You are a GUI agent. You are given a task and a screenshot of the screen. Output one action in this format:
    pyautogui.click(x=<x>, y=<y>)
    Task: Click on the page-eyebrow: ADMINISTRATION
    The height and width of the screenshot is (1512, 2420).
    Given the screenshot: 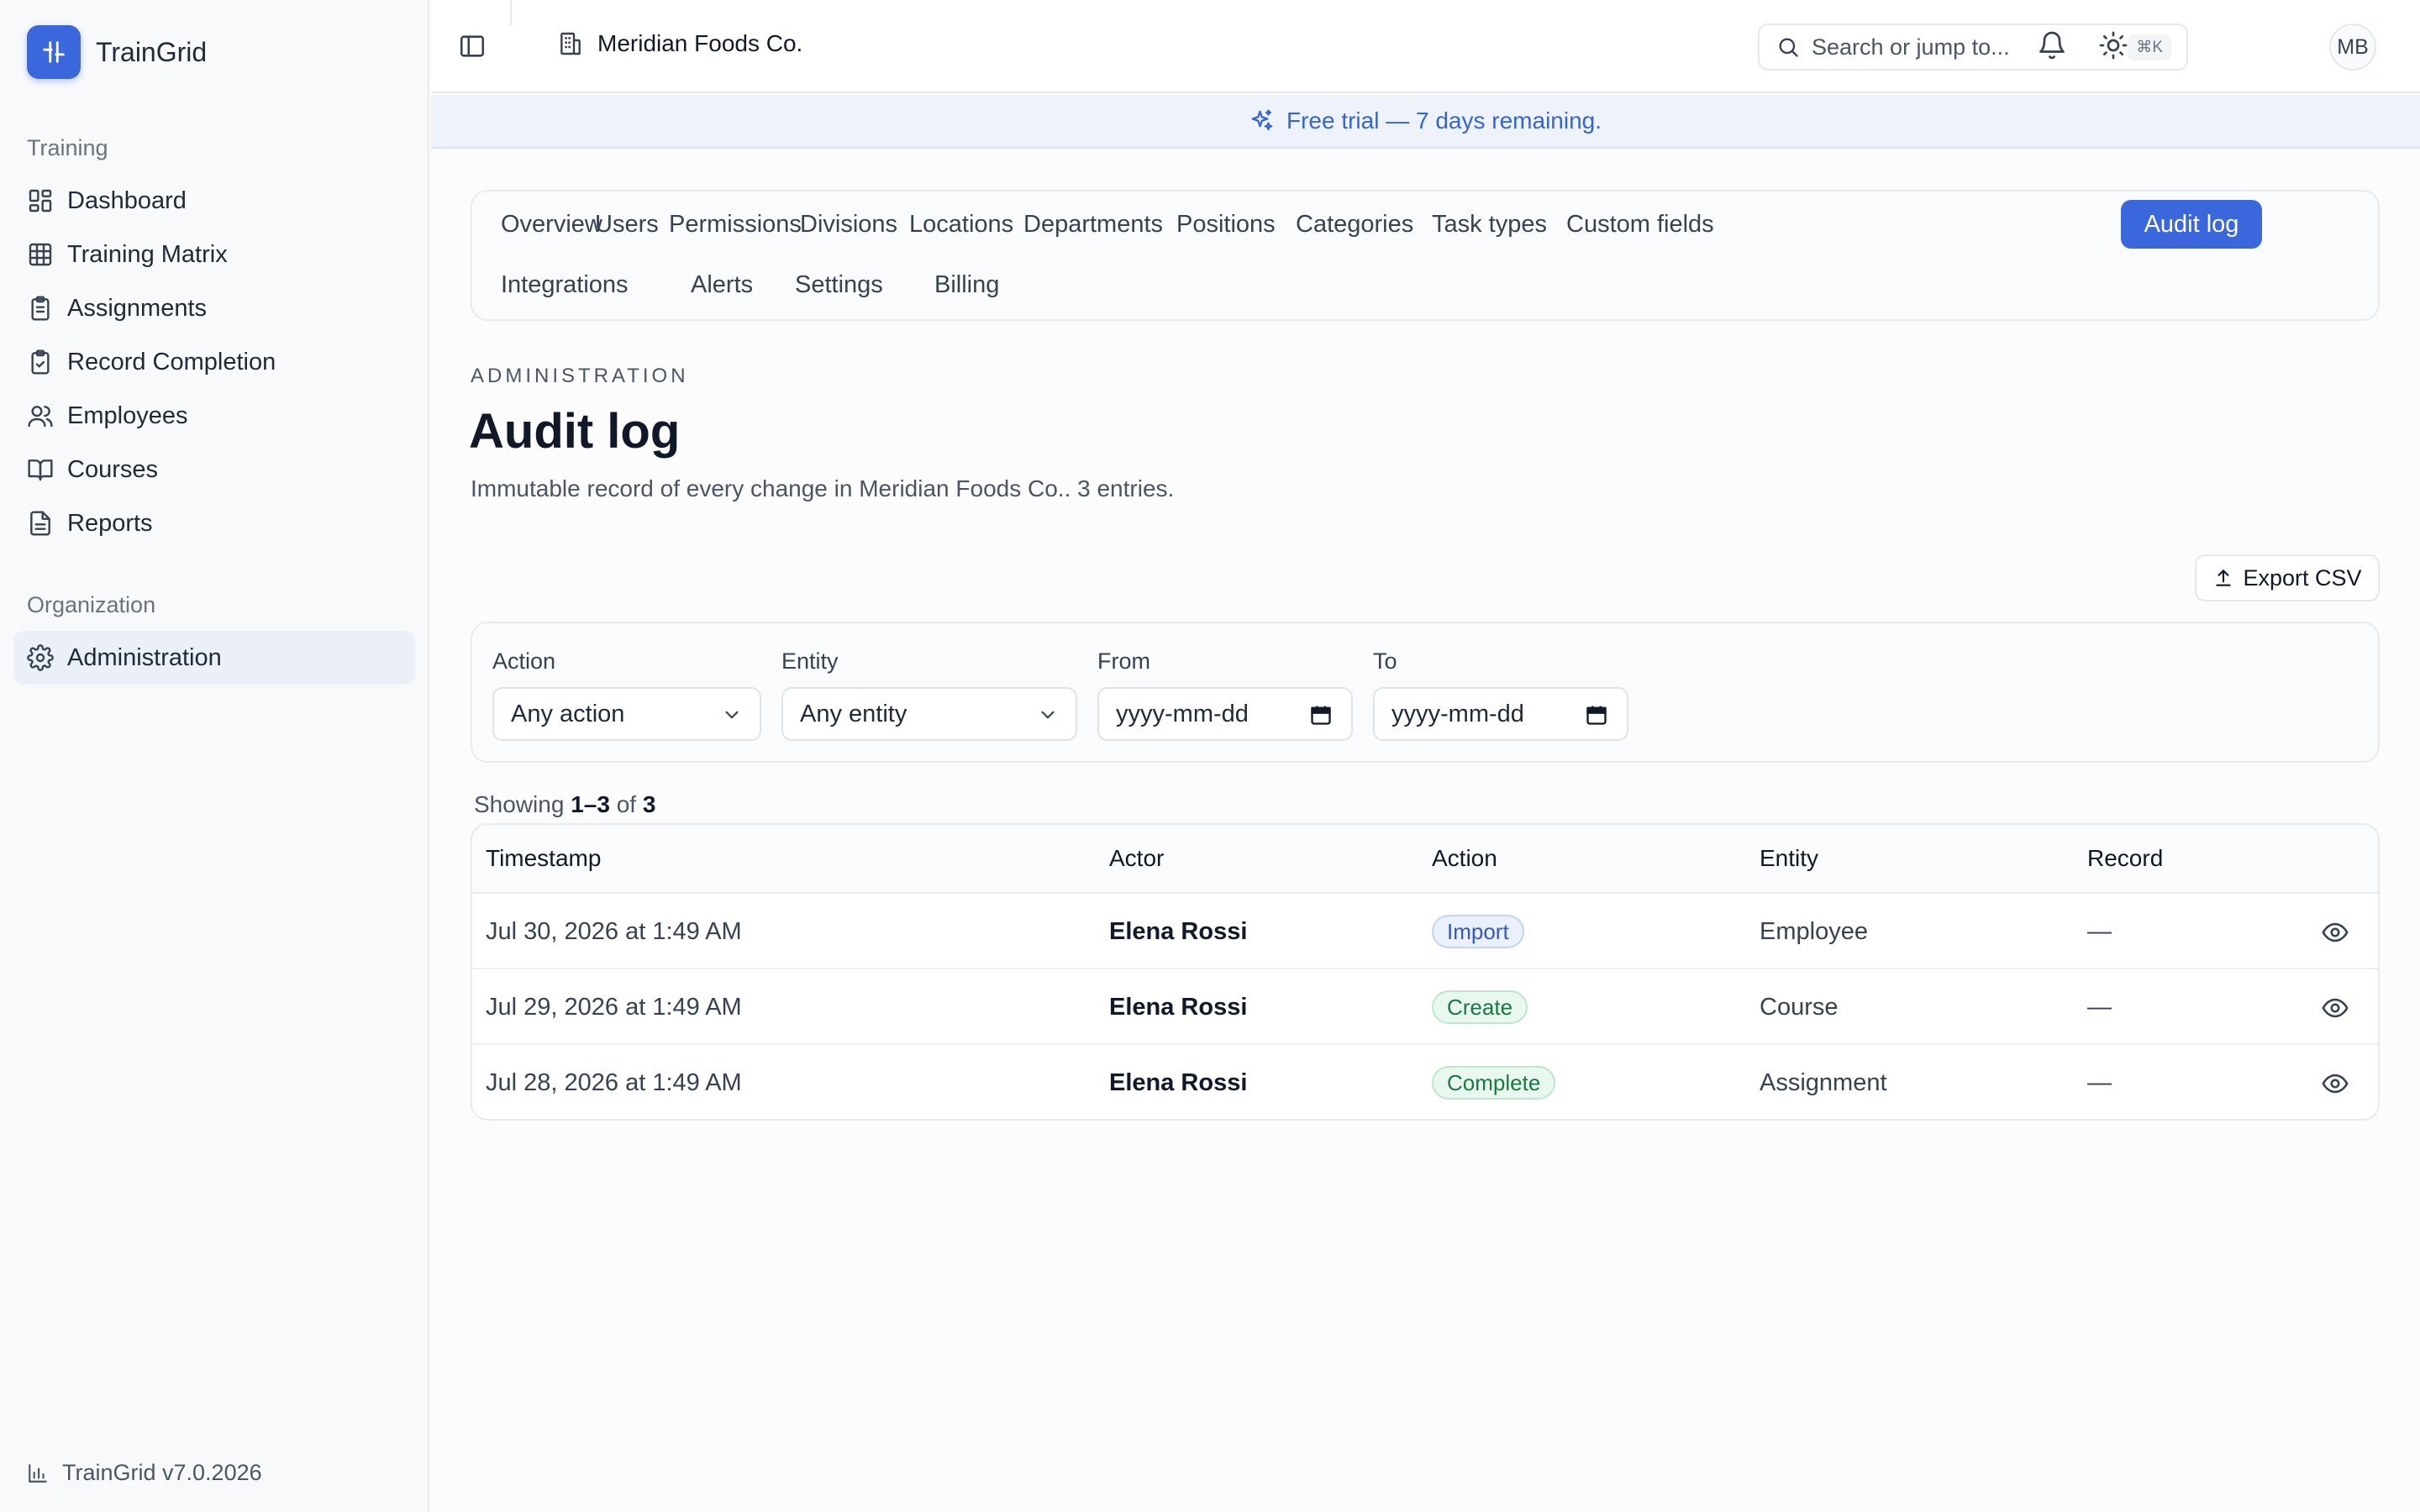 What is the action you would take?
    pyautogui.click(x=580, y=376)
    